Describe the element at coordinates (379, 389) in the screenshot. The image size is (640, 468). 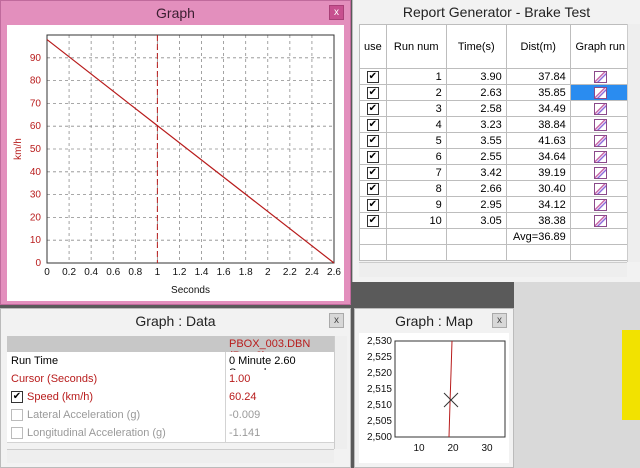
I see `map-y-tick-label: 2,515` at that location.